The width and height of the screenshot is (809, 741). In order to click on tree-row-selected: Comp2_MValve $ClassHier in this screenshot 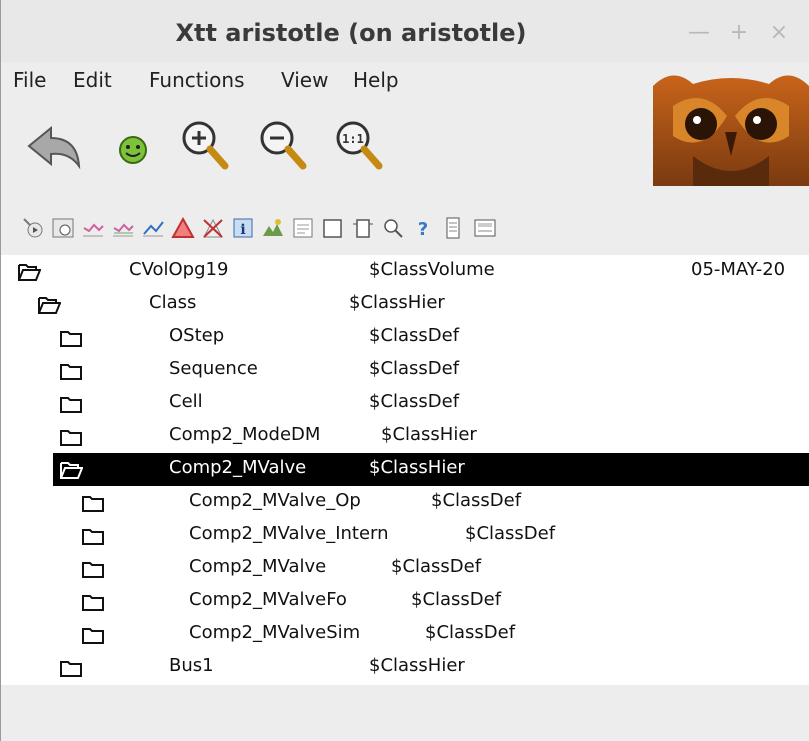, I will do `click(431, 469)`.